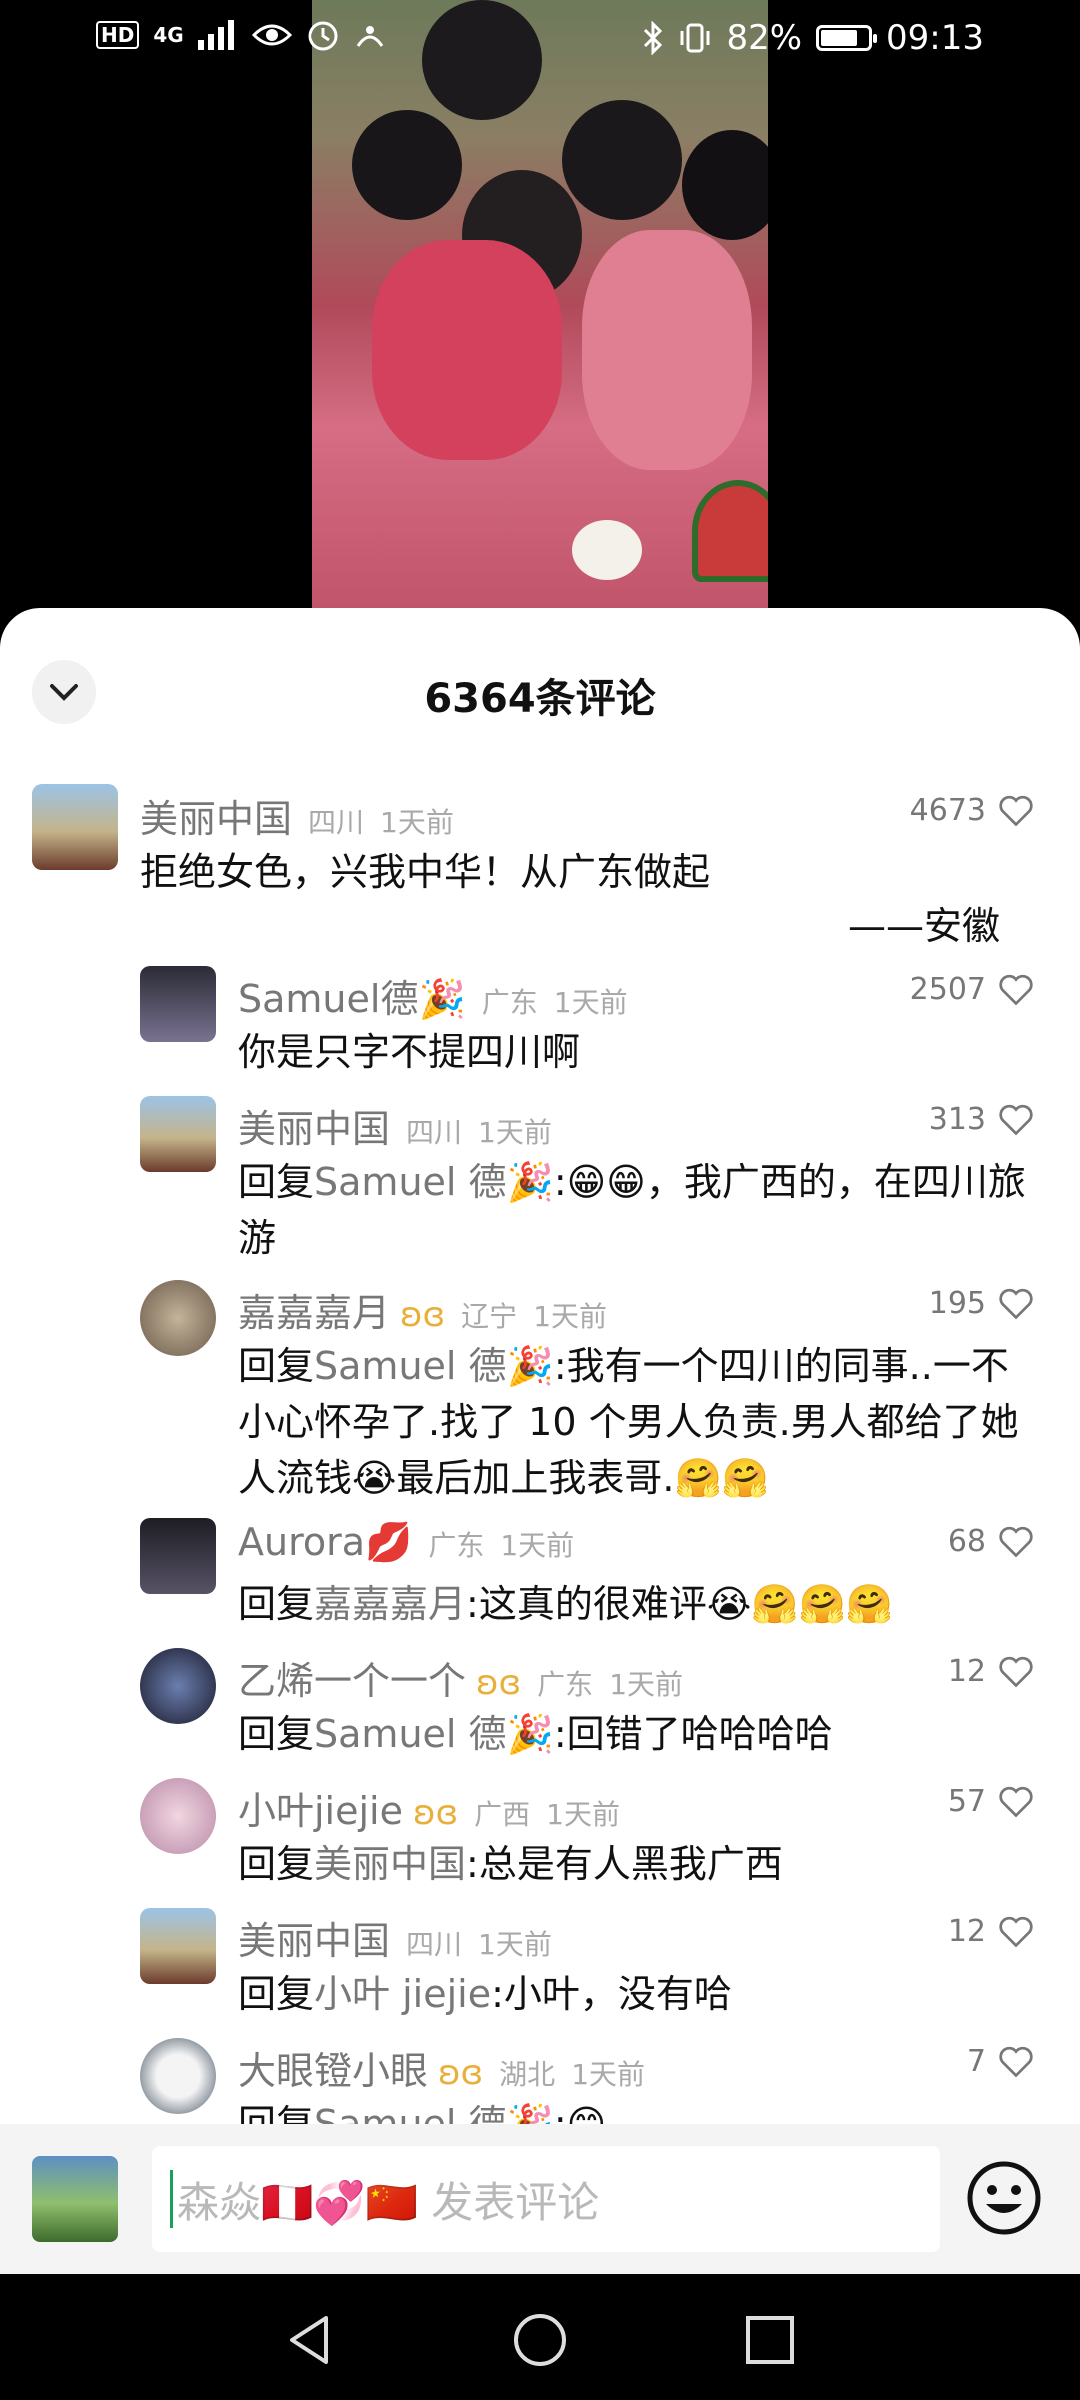 The width and height of the screenshot is (1080, 2400). I want to click on like-button: 2507, so click(972, 989).